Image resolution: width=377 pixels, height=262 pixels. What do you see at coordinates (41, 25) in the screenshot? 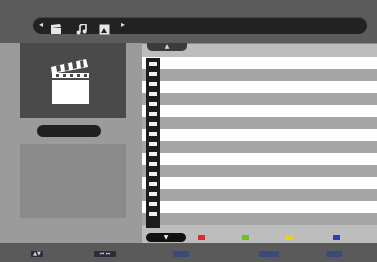
I see `nav-left-arrow-icon: ◂` at bounding box center [41, 25].